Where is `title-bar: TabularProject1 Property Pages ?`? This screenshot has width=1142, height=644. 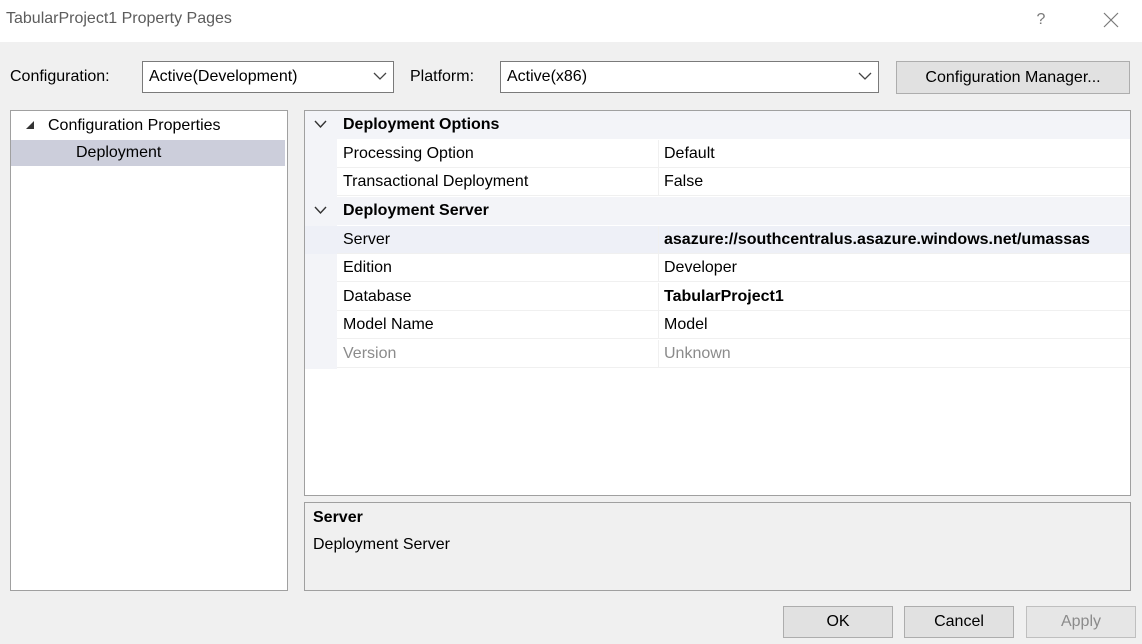
title-bar: TabularProject1 Property Pages ? is located at coordinates (571, 21).